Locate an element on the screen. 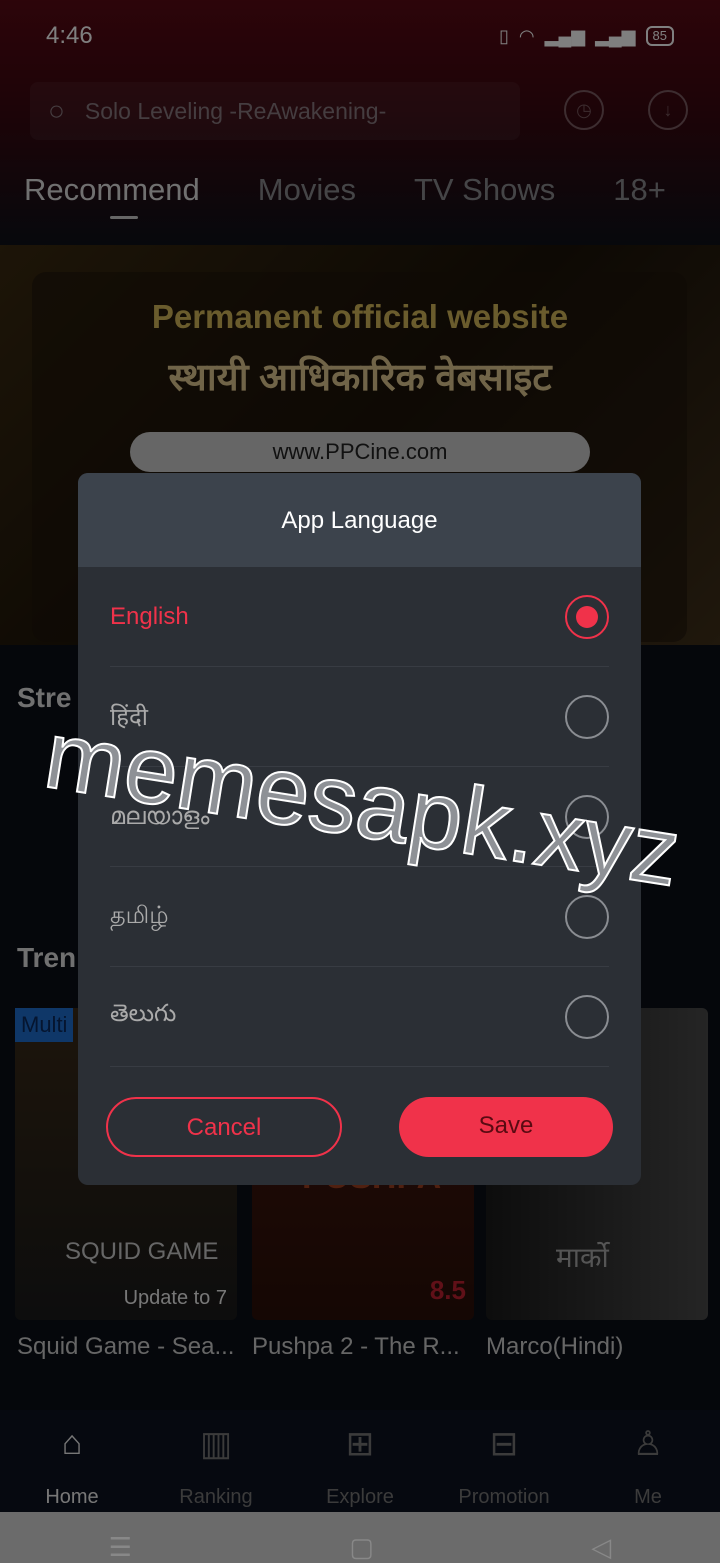 Image resolution: width=720 pixels, height=1563 pixels. language-option-tamil: தமிழ் is located at coordinates (359, 917).